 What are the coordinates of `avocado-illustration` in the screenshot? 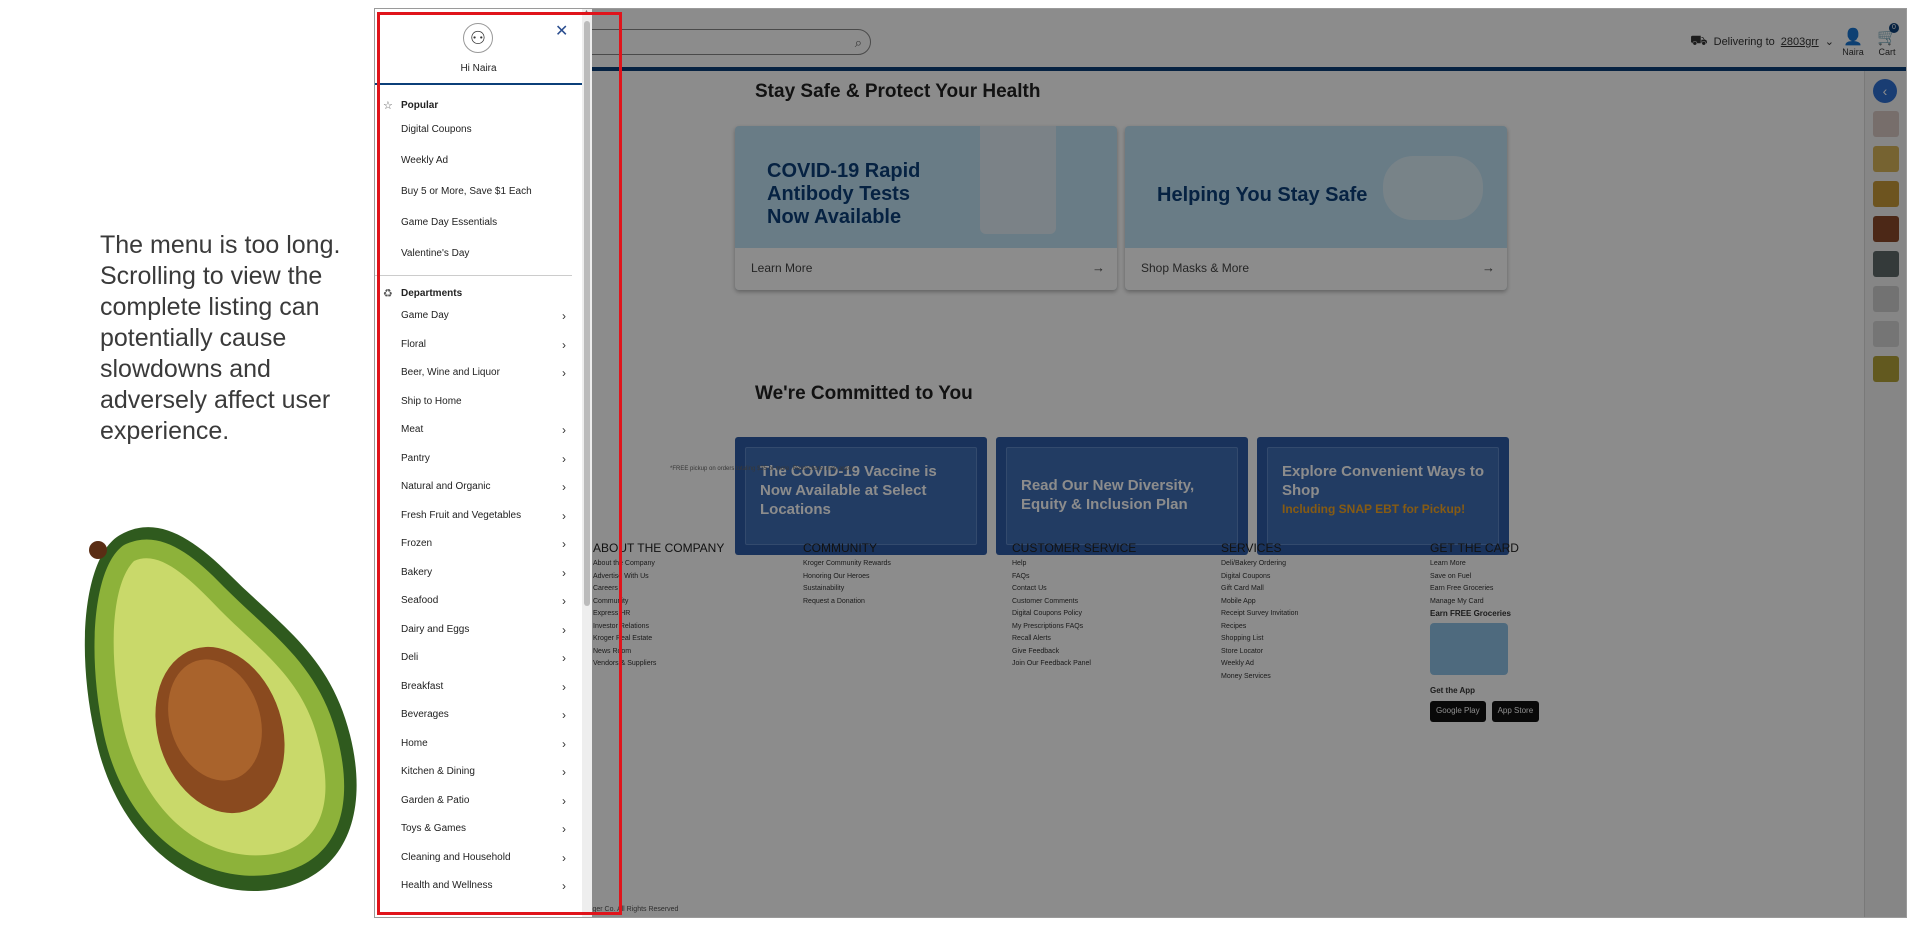 It's located at (220, 709).